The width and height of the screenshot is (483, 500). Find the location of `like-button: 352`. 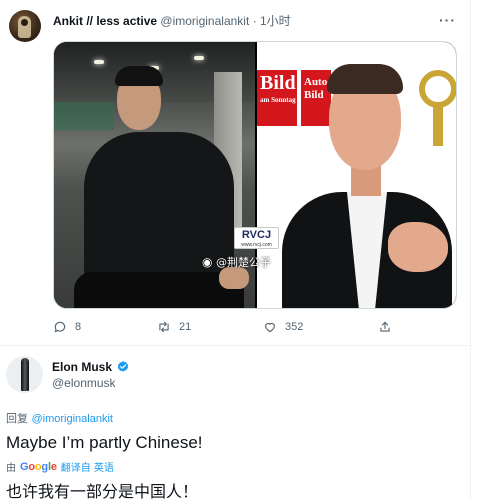

like-button: 352 is located at coordinates (283, 327).